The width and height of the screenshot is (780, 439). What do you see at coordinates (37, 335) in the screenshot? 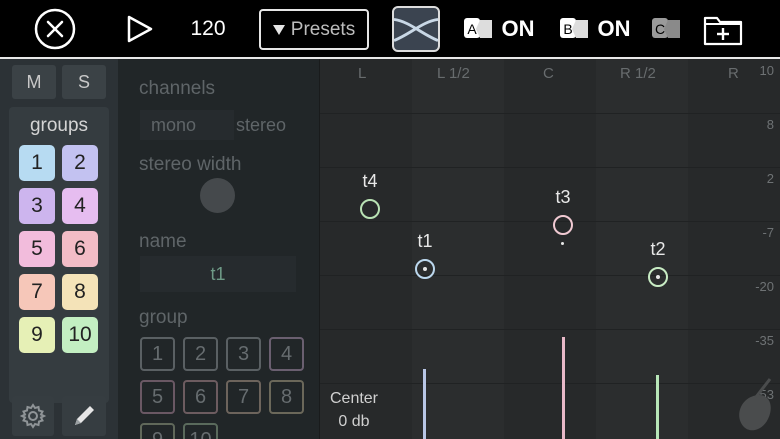
I see `group-button-9: 9` at bounding box center [37, 335].